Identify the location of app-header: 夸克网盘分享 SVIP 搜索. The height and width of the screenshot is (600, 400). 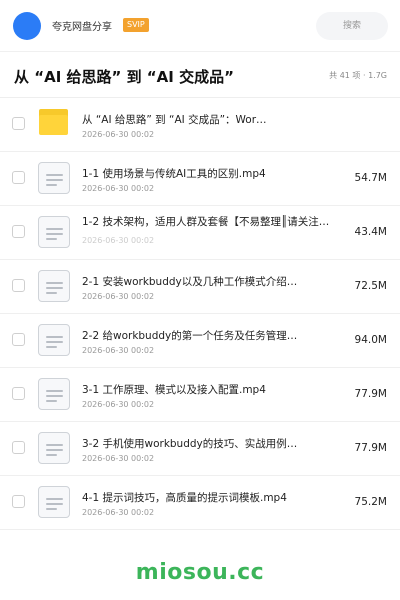
(200, 26).